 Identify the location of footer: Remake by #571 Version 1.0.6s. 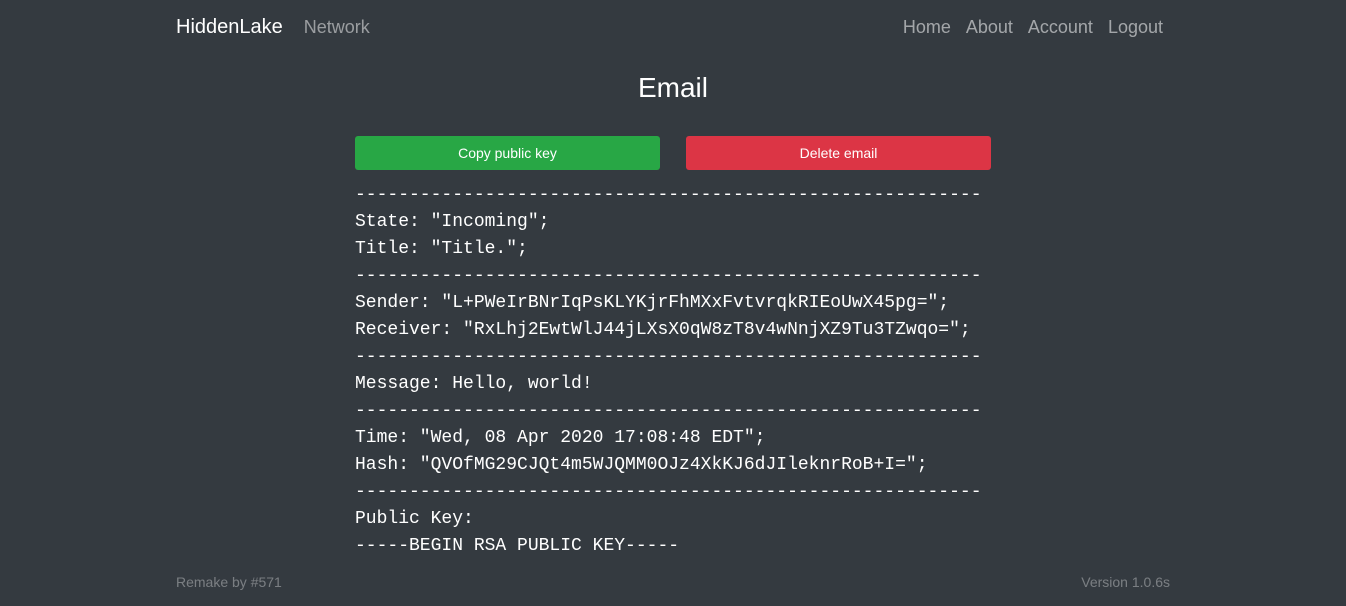
(673, 582).